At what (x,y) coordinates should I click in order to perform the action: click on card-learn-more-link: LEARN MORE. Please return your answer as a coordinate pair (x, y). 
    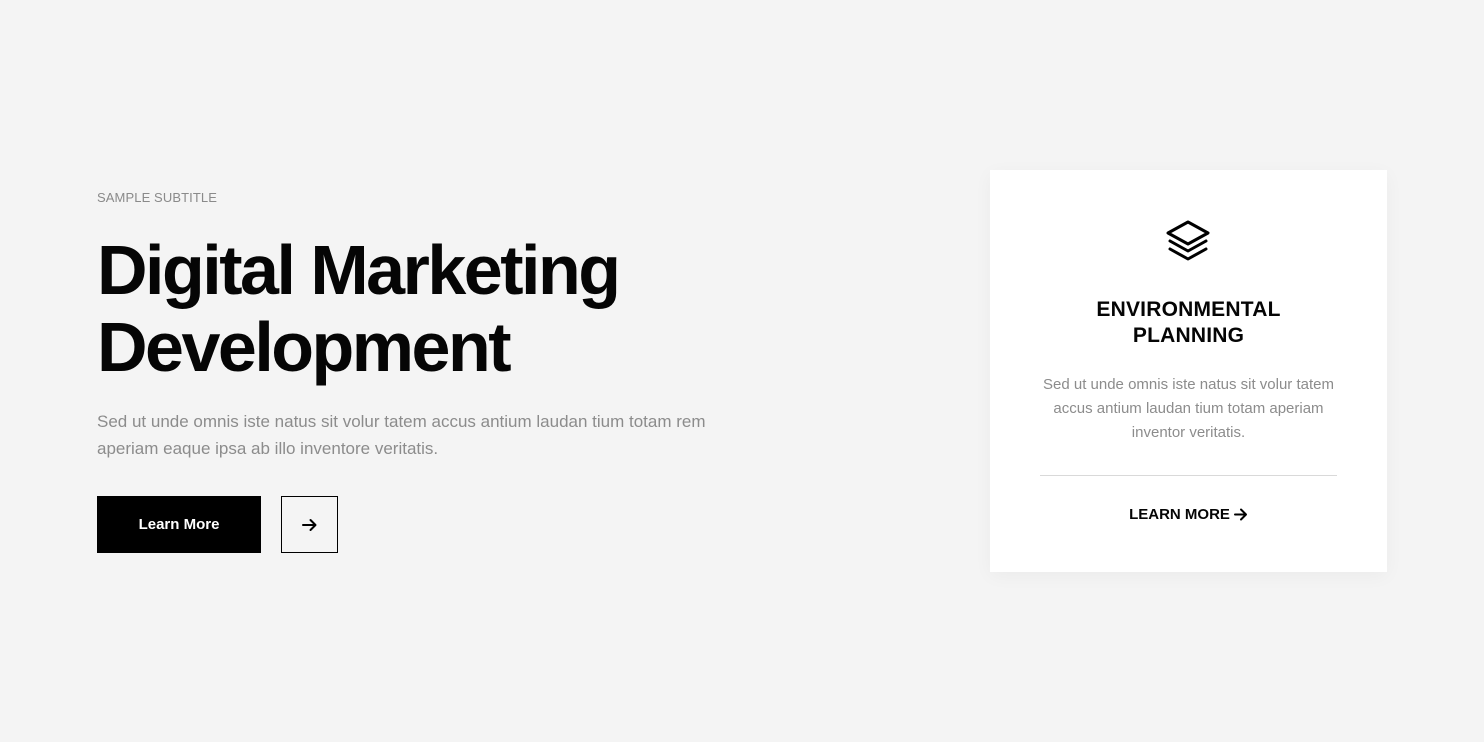
    Looking at the image, I should click on (1188, 514).